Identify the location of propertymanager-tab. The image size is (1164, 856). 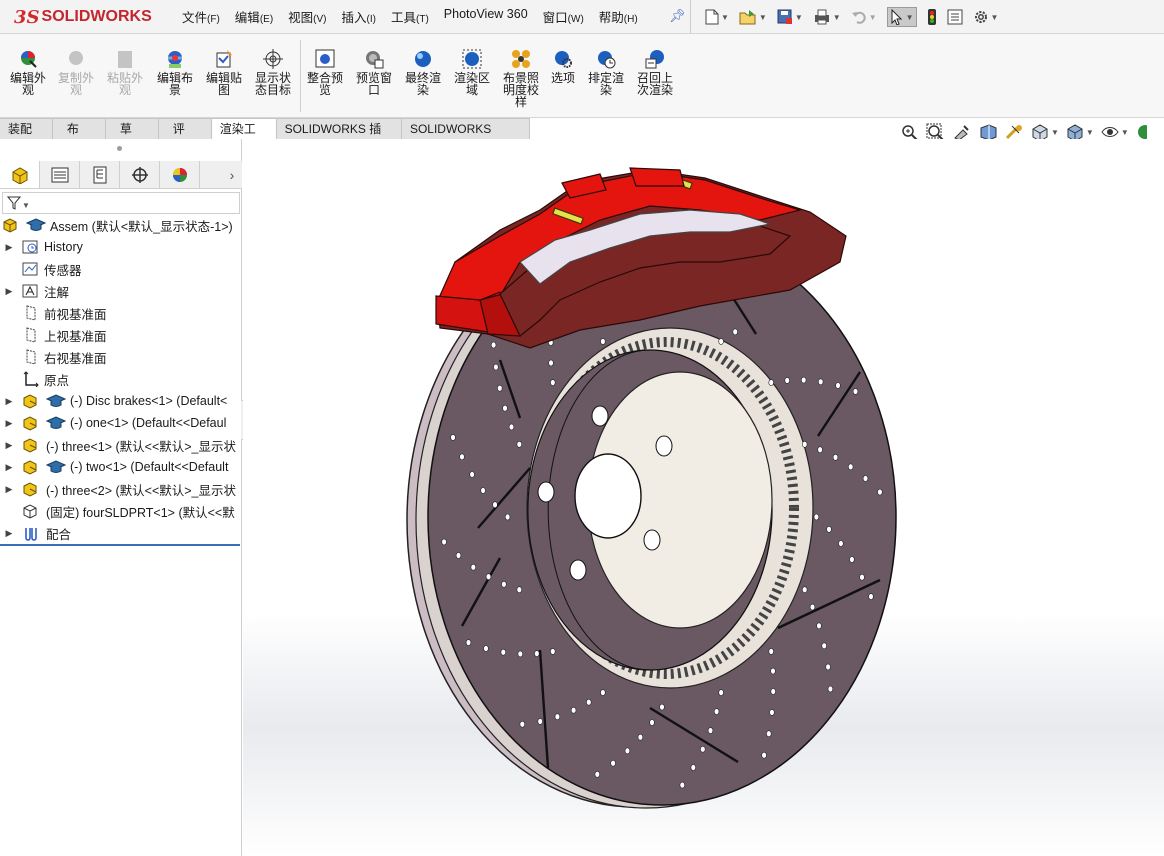
(60, 174).